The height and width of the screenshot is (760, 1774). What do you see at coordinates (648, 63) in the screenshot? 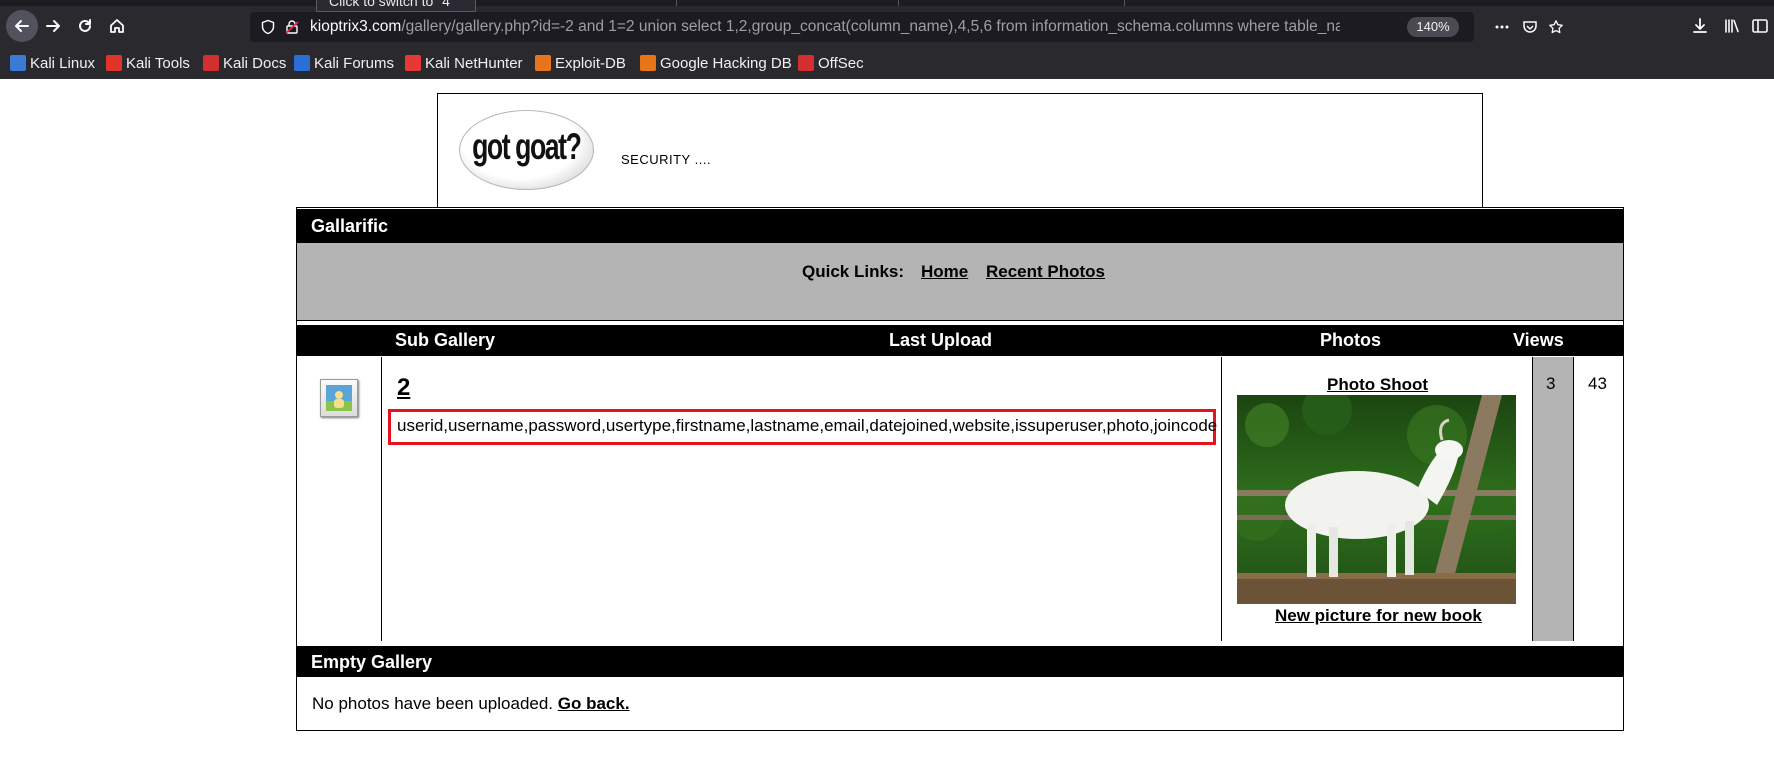
I see `ghdb-icon` at bounding box center [648, 63].